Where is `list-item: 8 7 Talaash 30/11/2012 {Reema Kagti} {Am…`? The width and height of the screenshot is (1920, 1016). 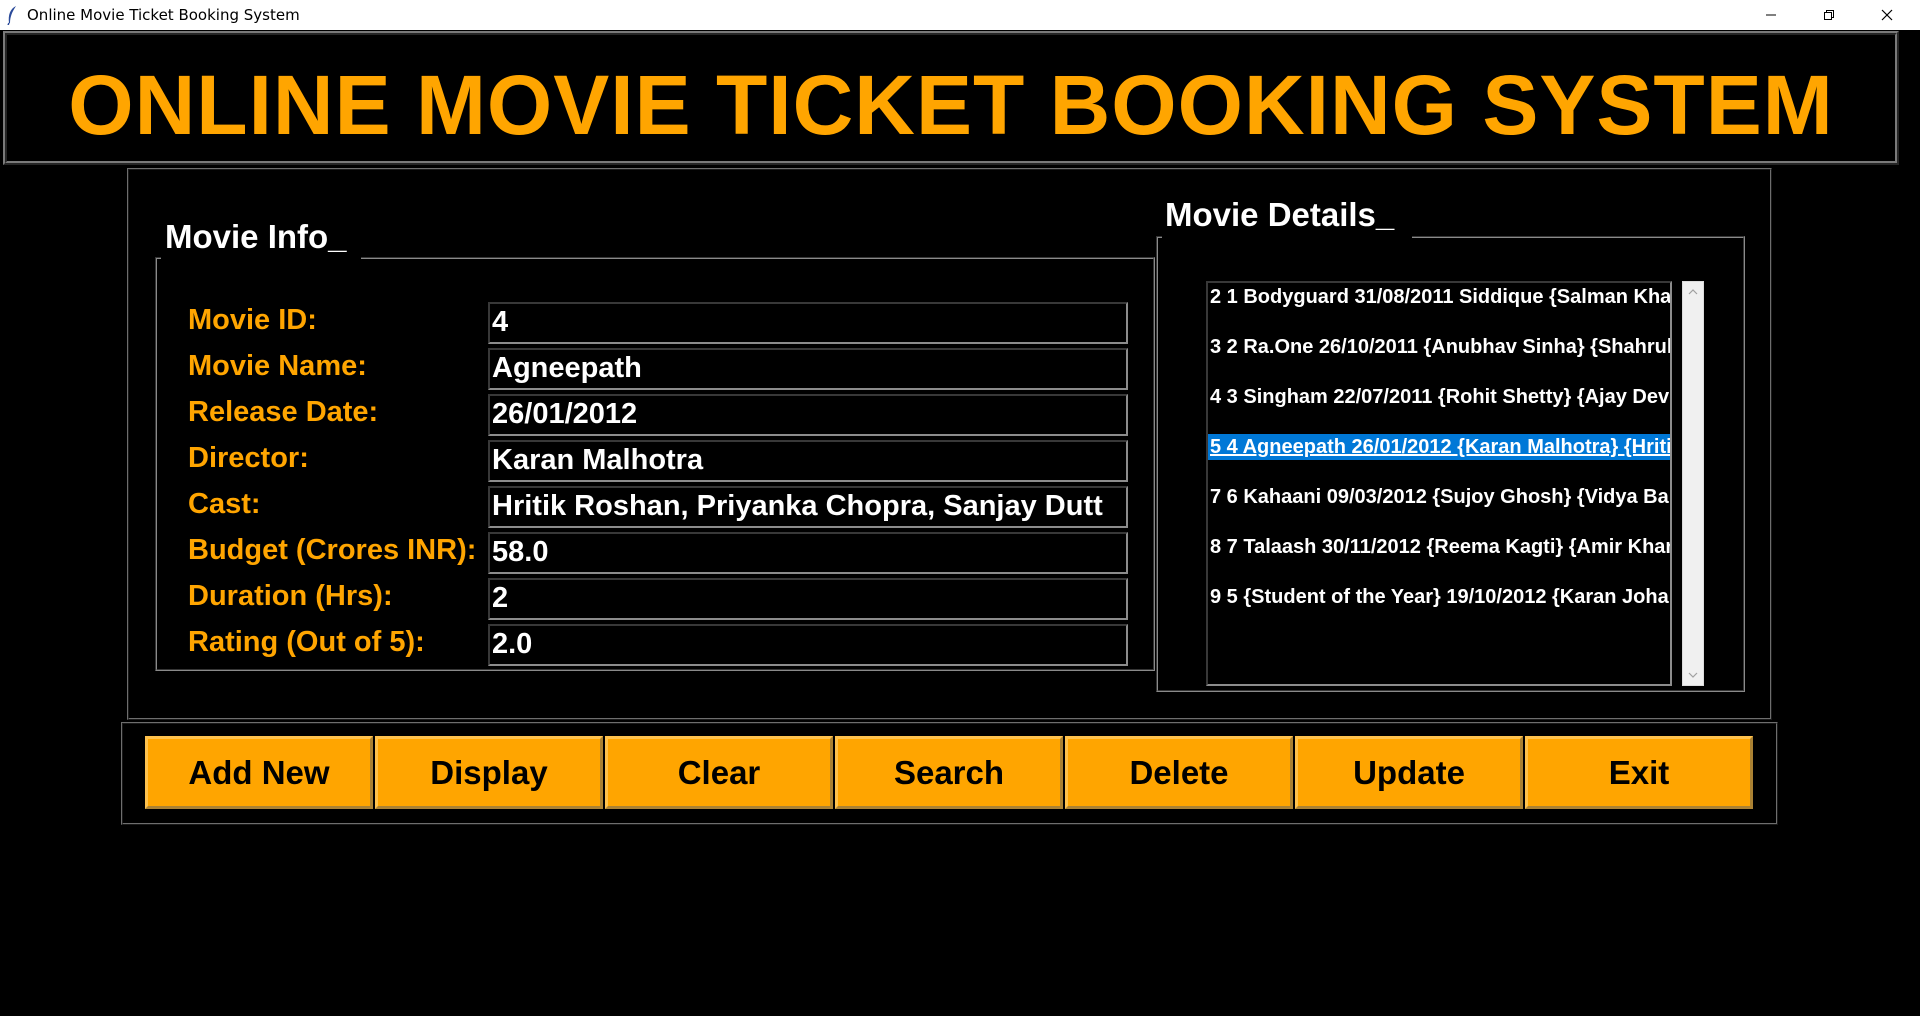 list-item: 8 7 Talaash 30/11/2012 {Reema Kagti} {Am… is located at coordinates (1439, 547).